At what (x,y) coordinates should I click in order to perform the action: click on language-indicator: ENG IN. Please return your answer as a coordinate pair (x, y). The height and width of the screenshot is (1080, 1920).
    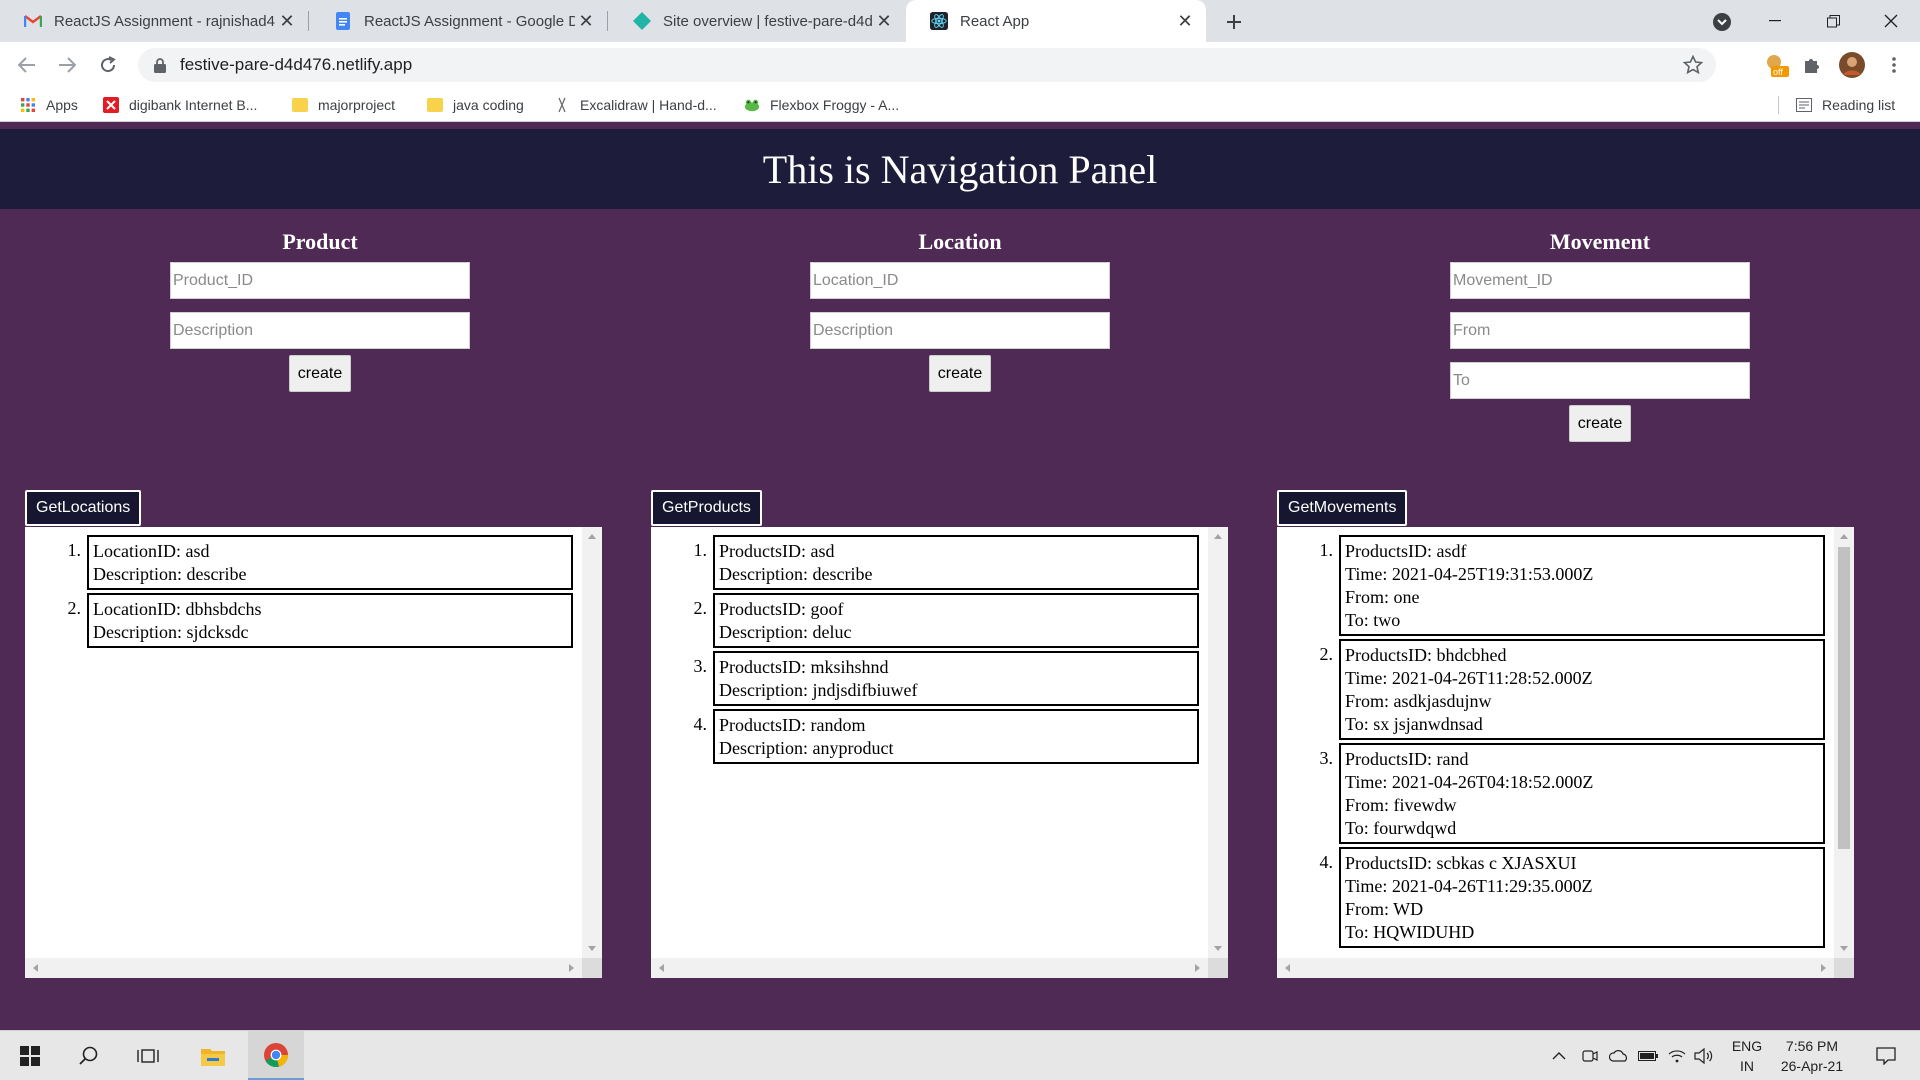
    Looking at the image, I should click on (1747, 1055).